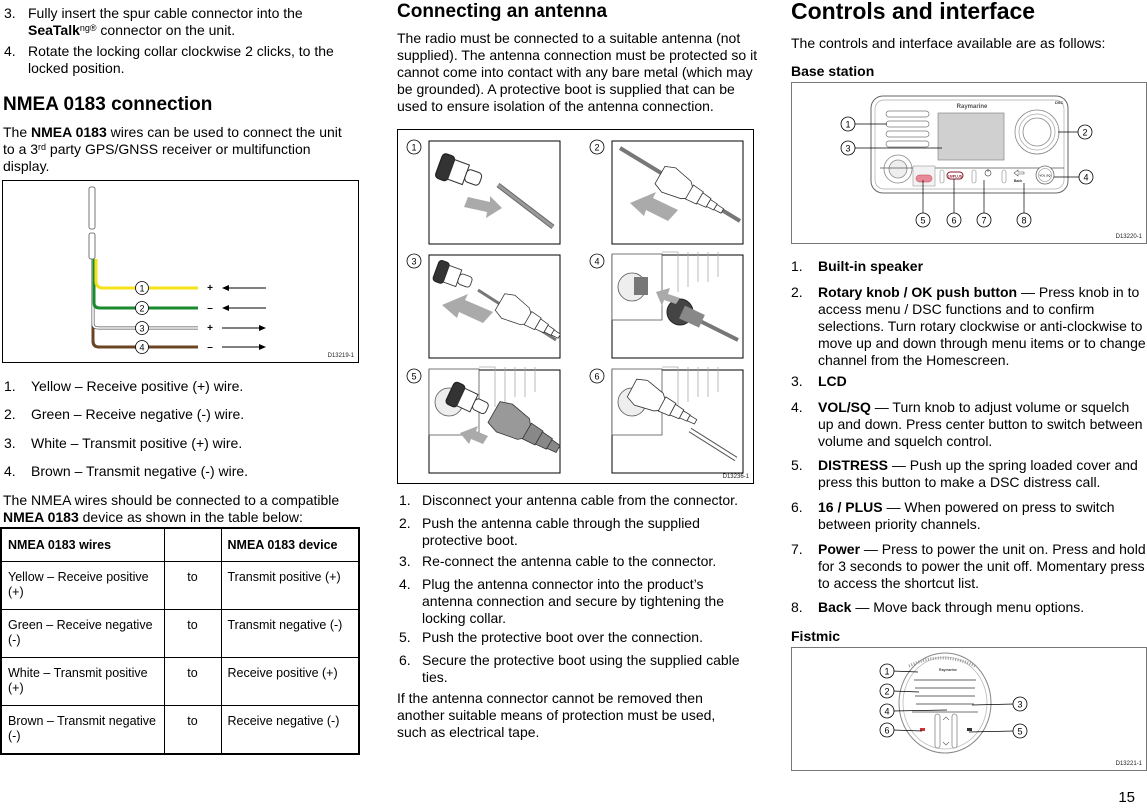  Describe the element at coordinates (290, 585) in the screenshot. I see `table-cell: Transmit positive (+)` at that location.